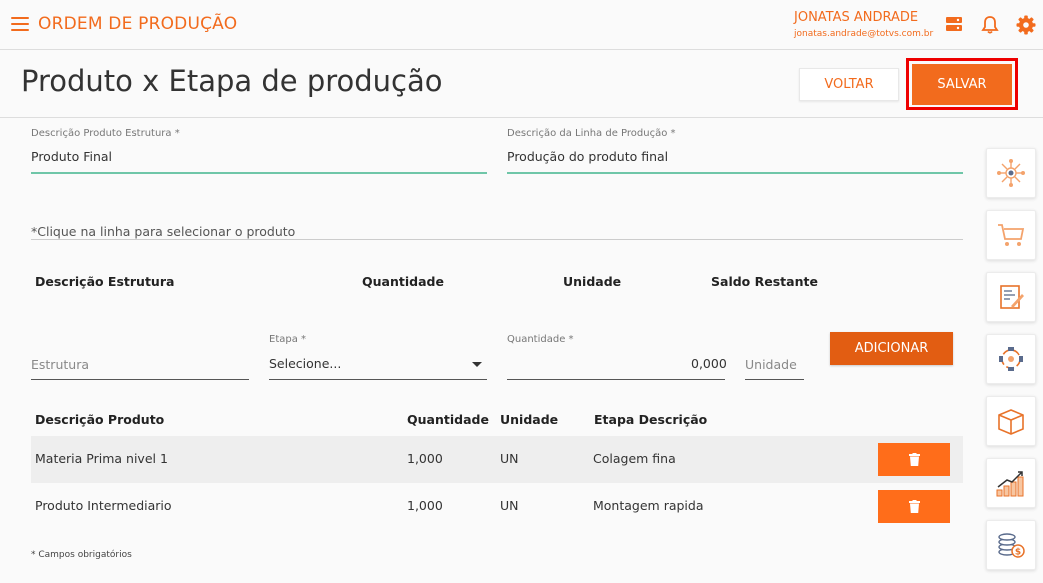  Describe the element at coordinates (259, 173) in the screenshot. I see `structure-input-underline` at that location.